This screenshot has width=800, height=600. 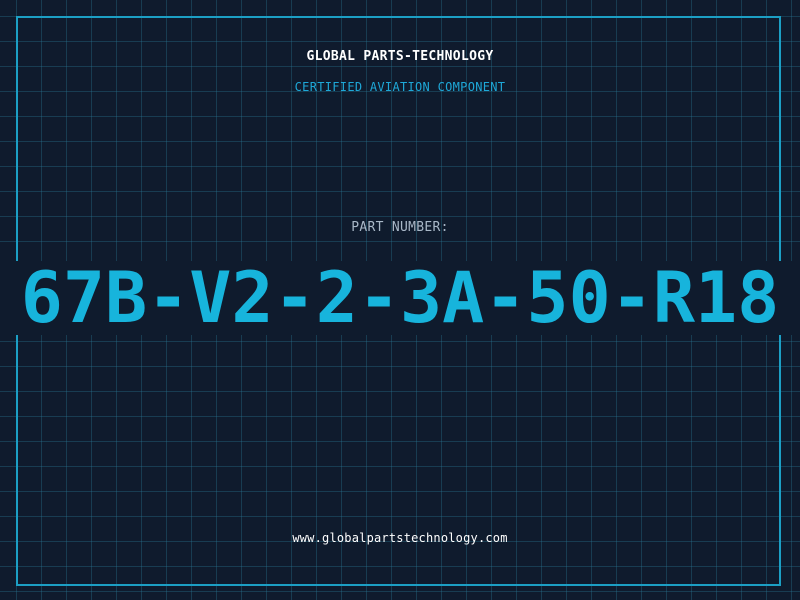 I want to click on company-name: GLOBAL PARTS-TECHNOLOGY, so click(x=400, y=56).